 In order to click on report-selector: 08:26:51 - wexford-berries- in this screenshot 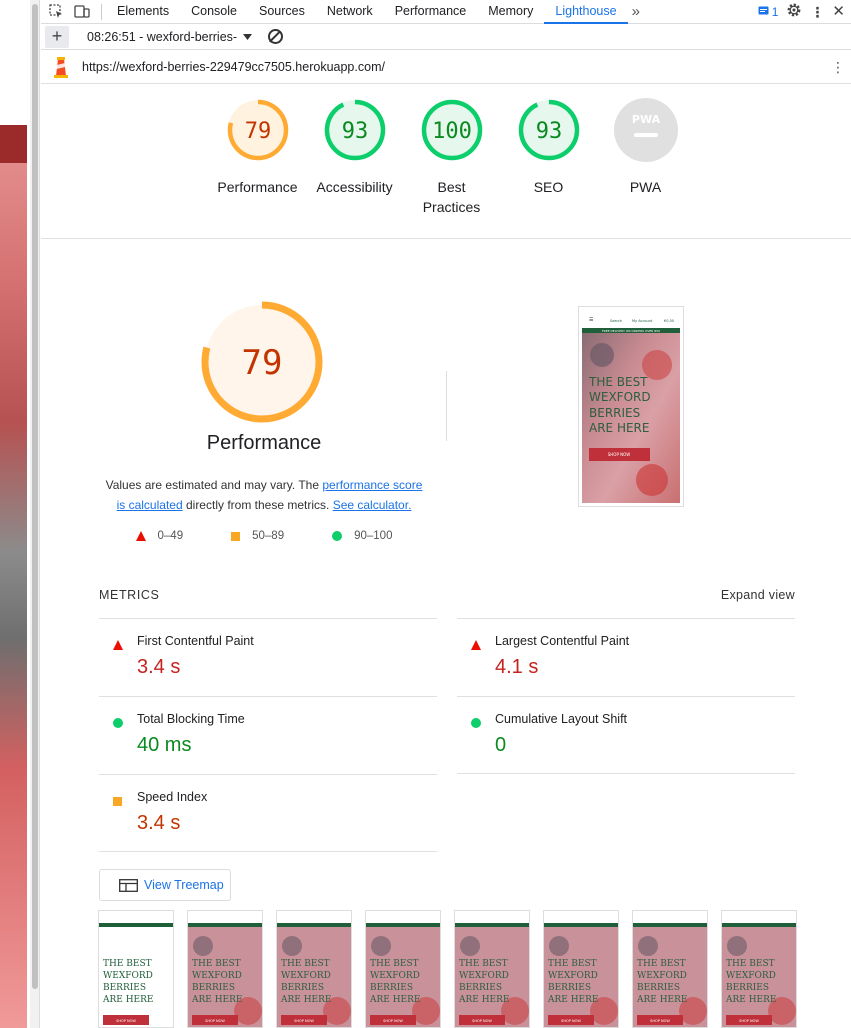, I will do `click(170, 37)`.